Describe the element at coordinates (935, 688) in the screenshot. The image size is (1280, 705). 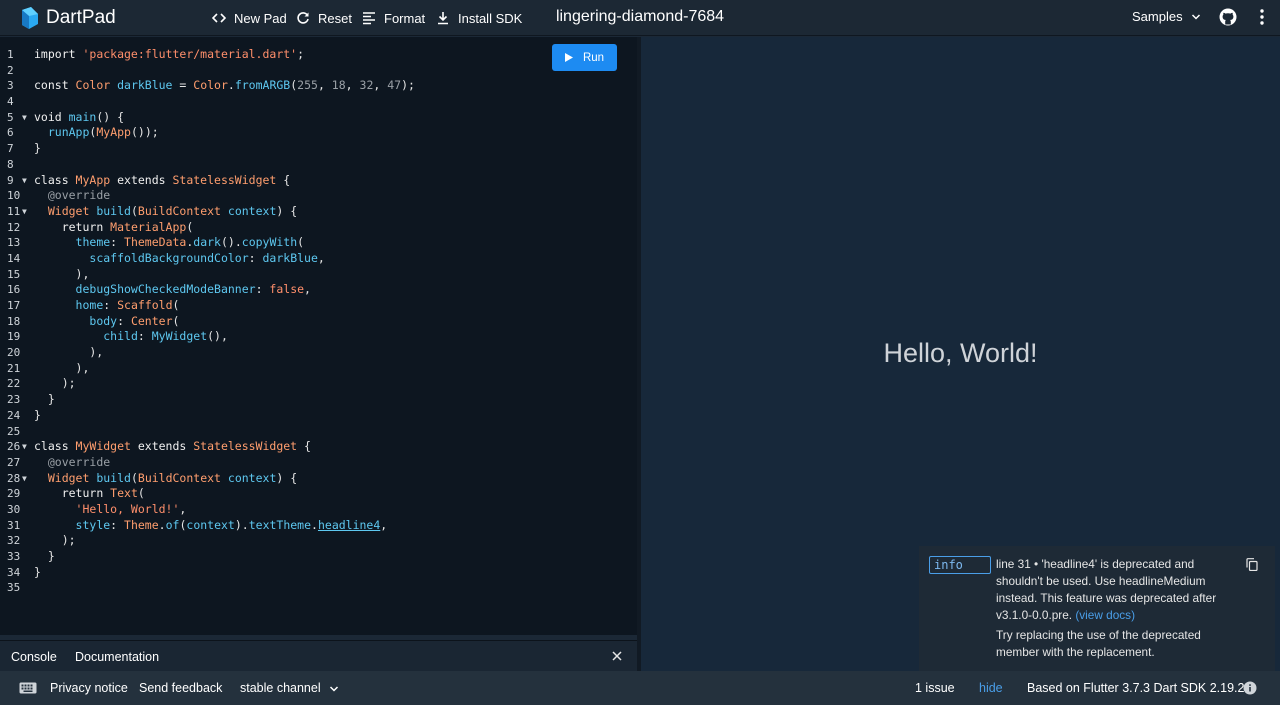
I see `issue-count: 1 issue` at that location.